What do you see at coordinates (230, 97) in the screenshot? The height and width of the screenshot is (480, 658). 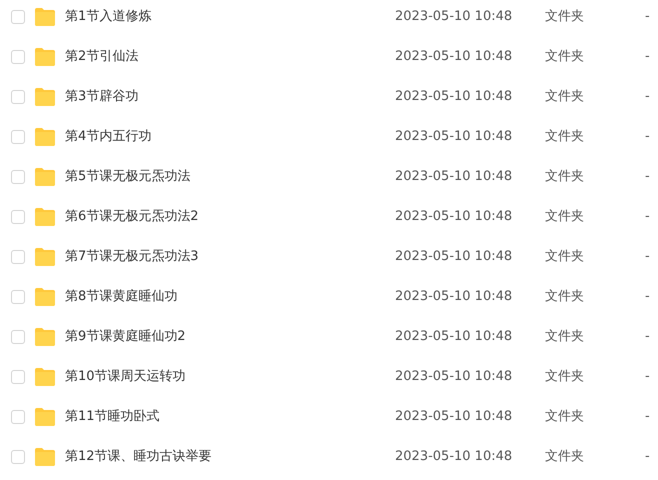 I see `file-name: 第3节辟谷功` at bounding box center [230, 97].